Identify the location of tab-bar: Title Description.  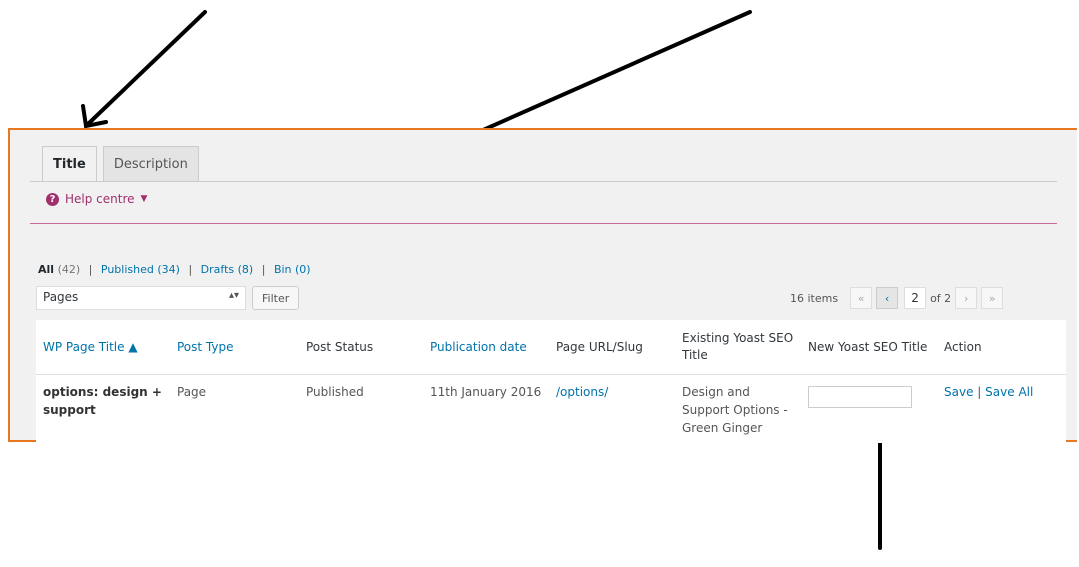
(123, 164).